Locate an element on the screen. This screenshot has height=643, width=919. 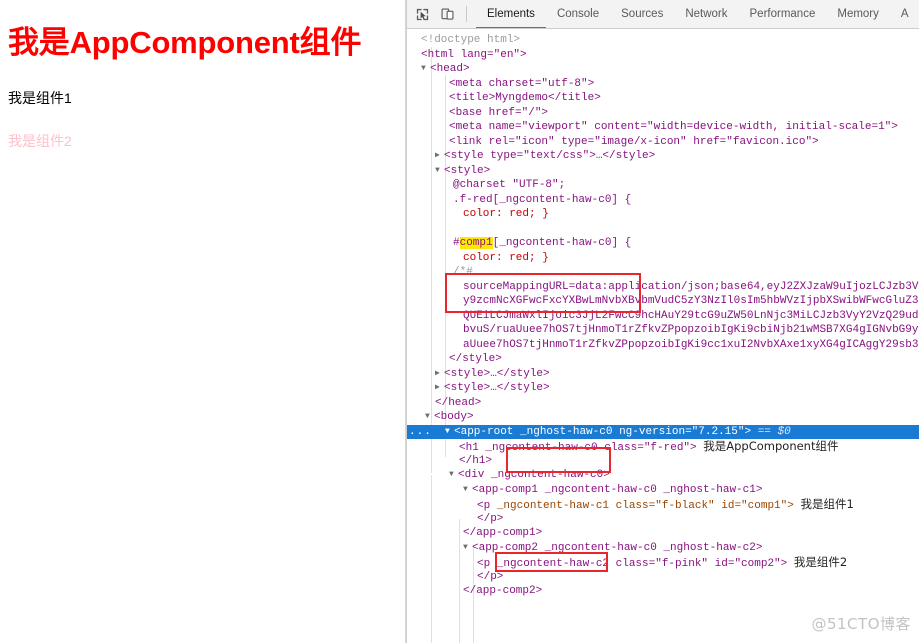
body-tag-text: <body> is located at coordinates (454, 417).